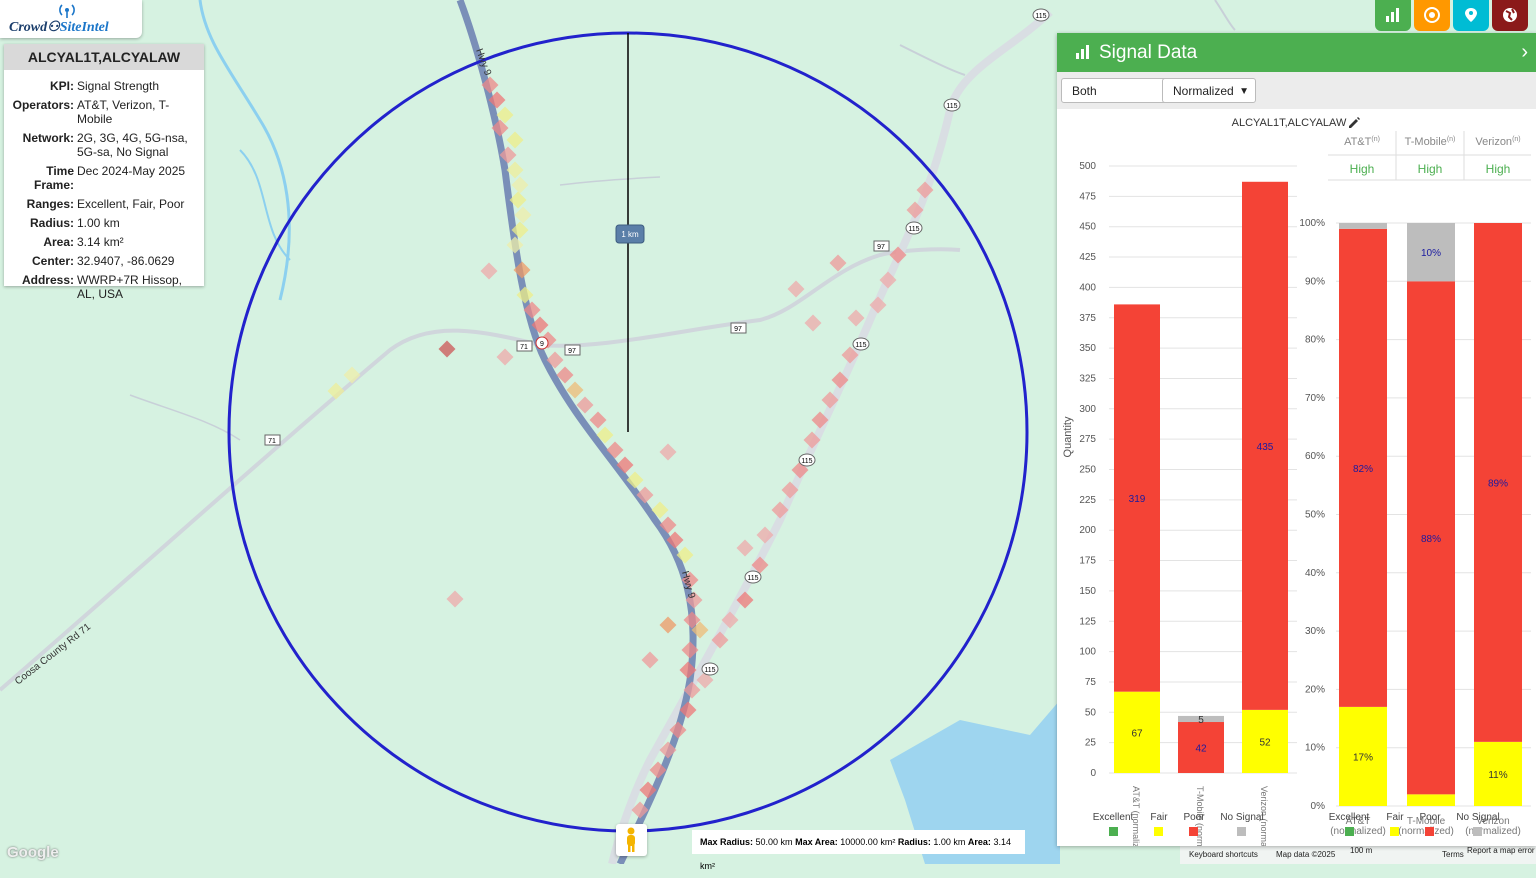  Describe the element at coordinates (1087, 470) in the screenshot. I see `y-tick-label: 250` at that location.